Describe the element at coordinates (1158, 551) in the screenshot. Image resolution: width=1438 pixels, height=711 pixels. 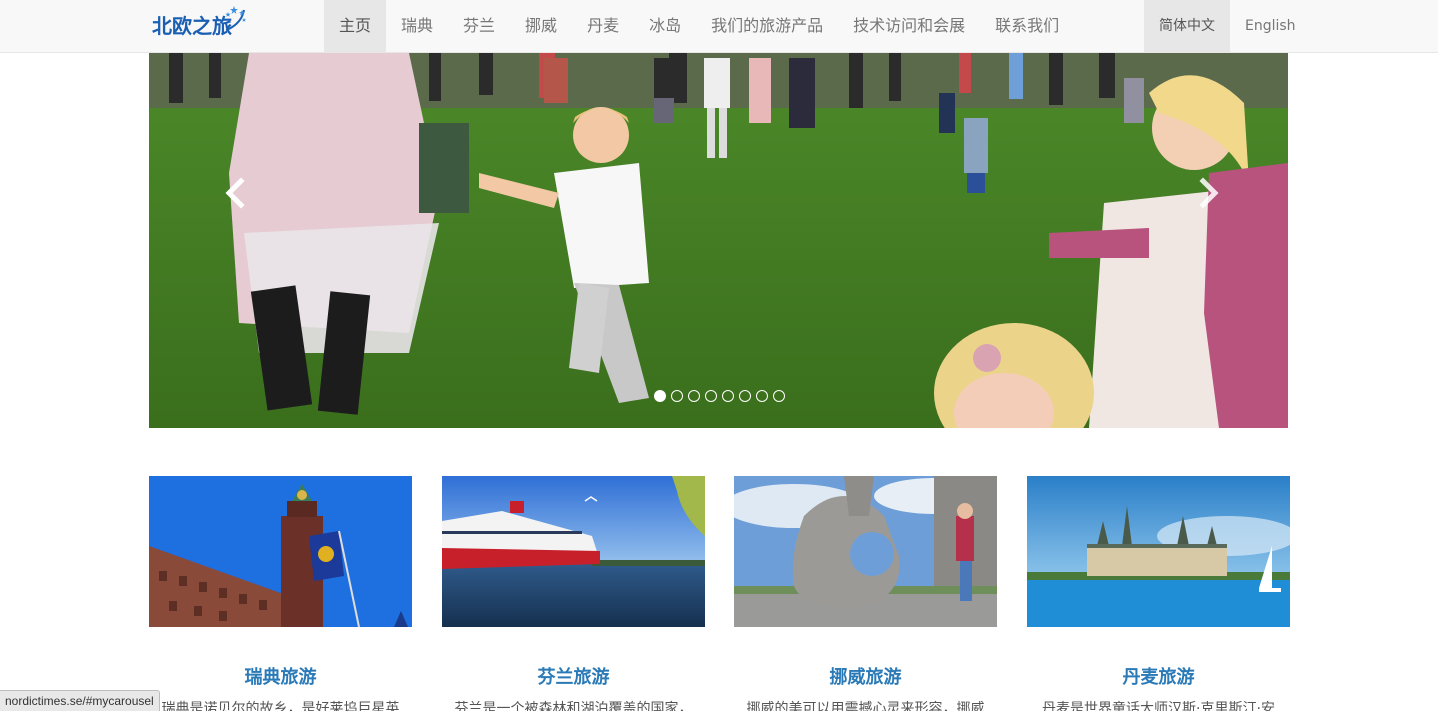
I see `denmark-card-image` at that location.